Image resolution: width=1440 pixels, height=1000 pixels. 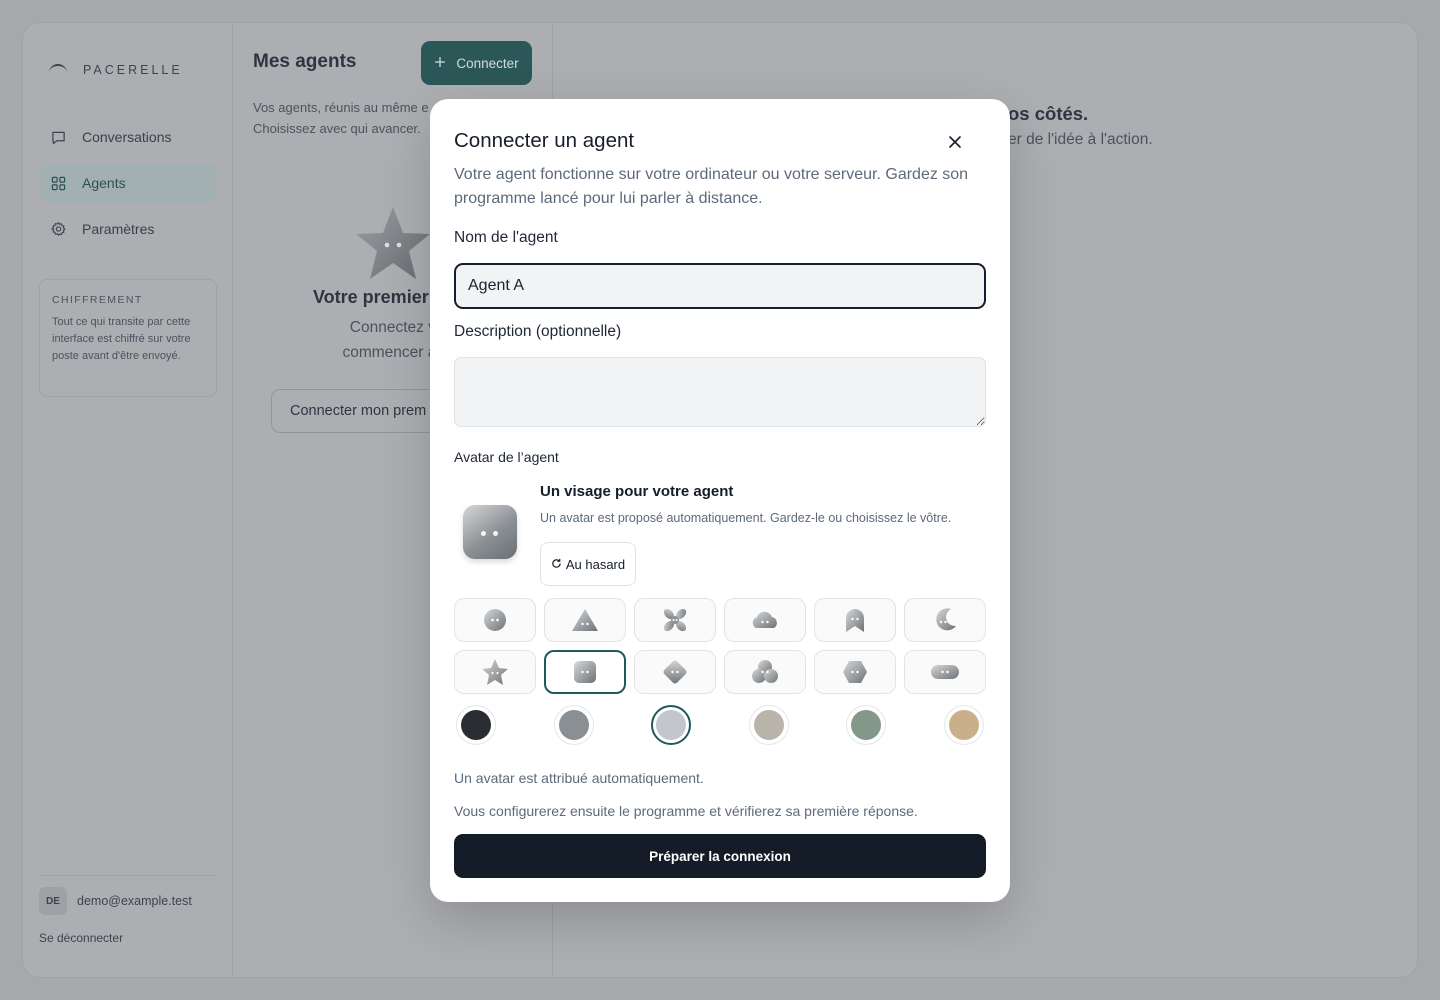 I want to click on random-label: Au hasard, so click(x=595, y=564).